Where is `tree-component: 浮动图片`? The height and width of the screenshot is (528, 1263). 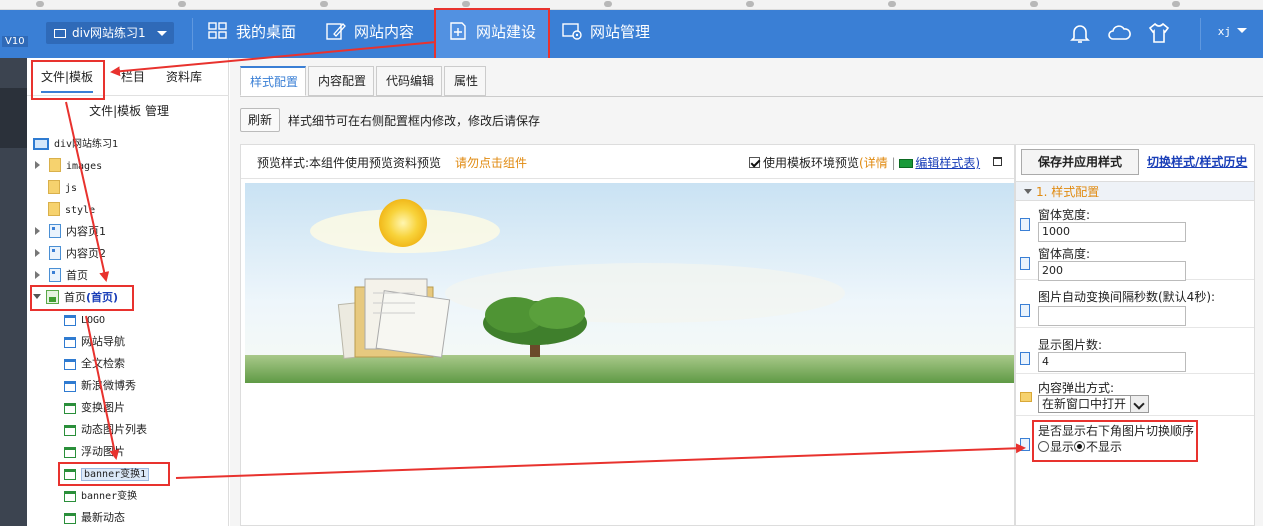
tree-component: 浮动图片 is located at coordinates (94, 452).